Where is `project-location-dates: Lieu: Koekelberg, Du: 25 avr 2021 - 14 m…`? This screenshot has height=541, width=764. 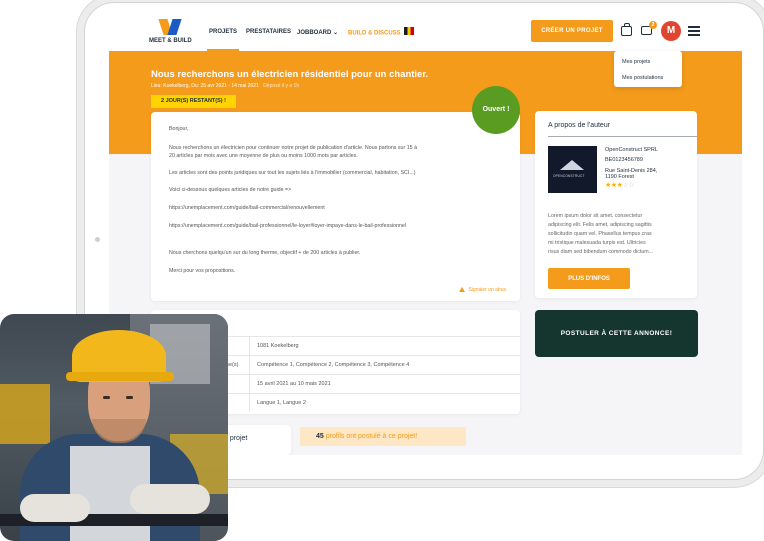 project-location-dates: Lieu: Koekelberg, Du: 25 avr 2021 - 14 m… is located at coordinates (205, 86).